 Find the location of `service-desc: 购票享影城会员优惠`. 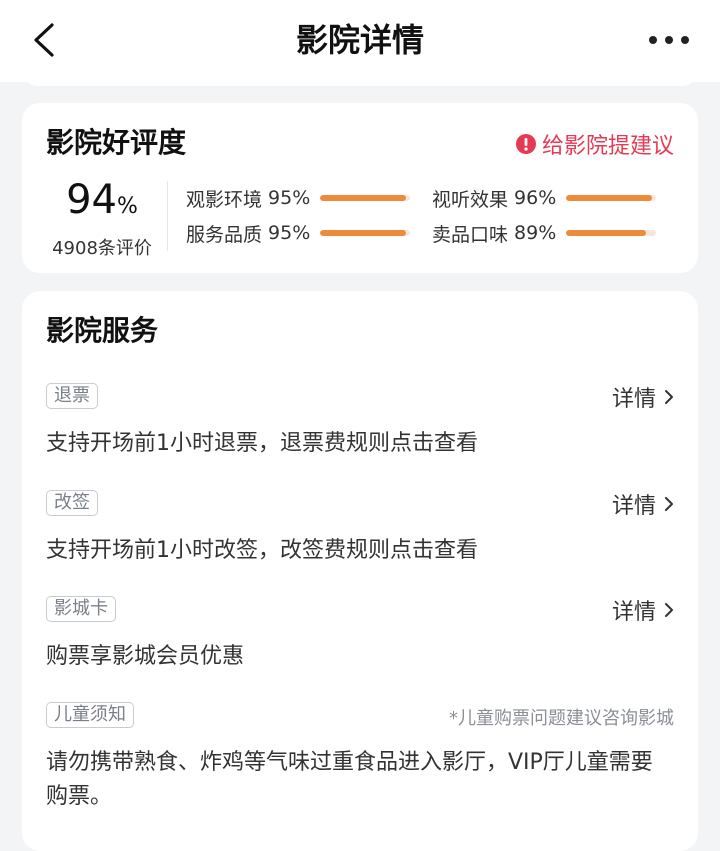

service-desc: 购票享影城会员优惠 is located at coordinates (145, 656).